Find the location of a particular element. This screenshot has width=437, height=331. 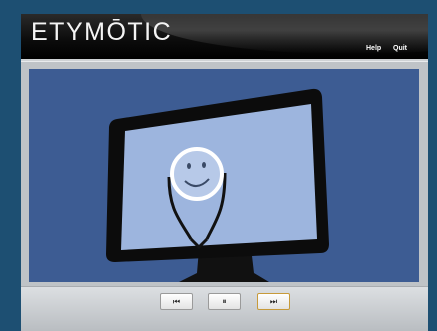

pause-icon: ⏸ is located at coordinates (224, 301).